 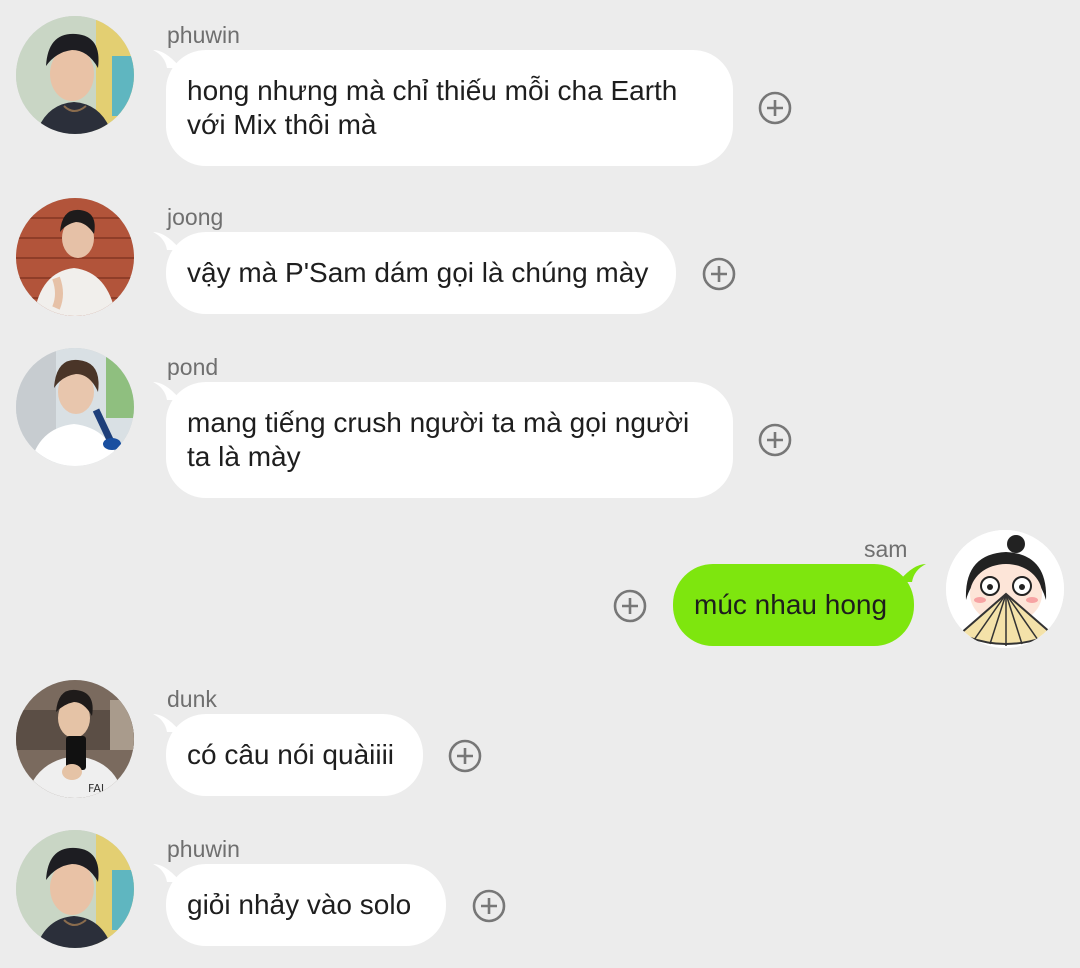 What do you see at coordinates (192, 699) in the screenshot?
I see `sender-name: dunk` at bounding box center [192, 699].